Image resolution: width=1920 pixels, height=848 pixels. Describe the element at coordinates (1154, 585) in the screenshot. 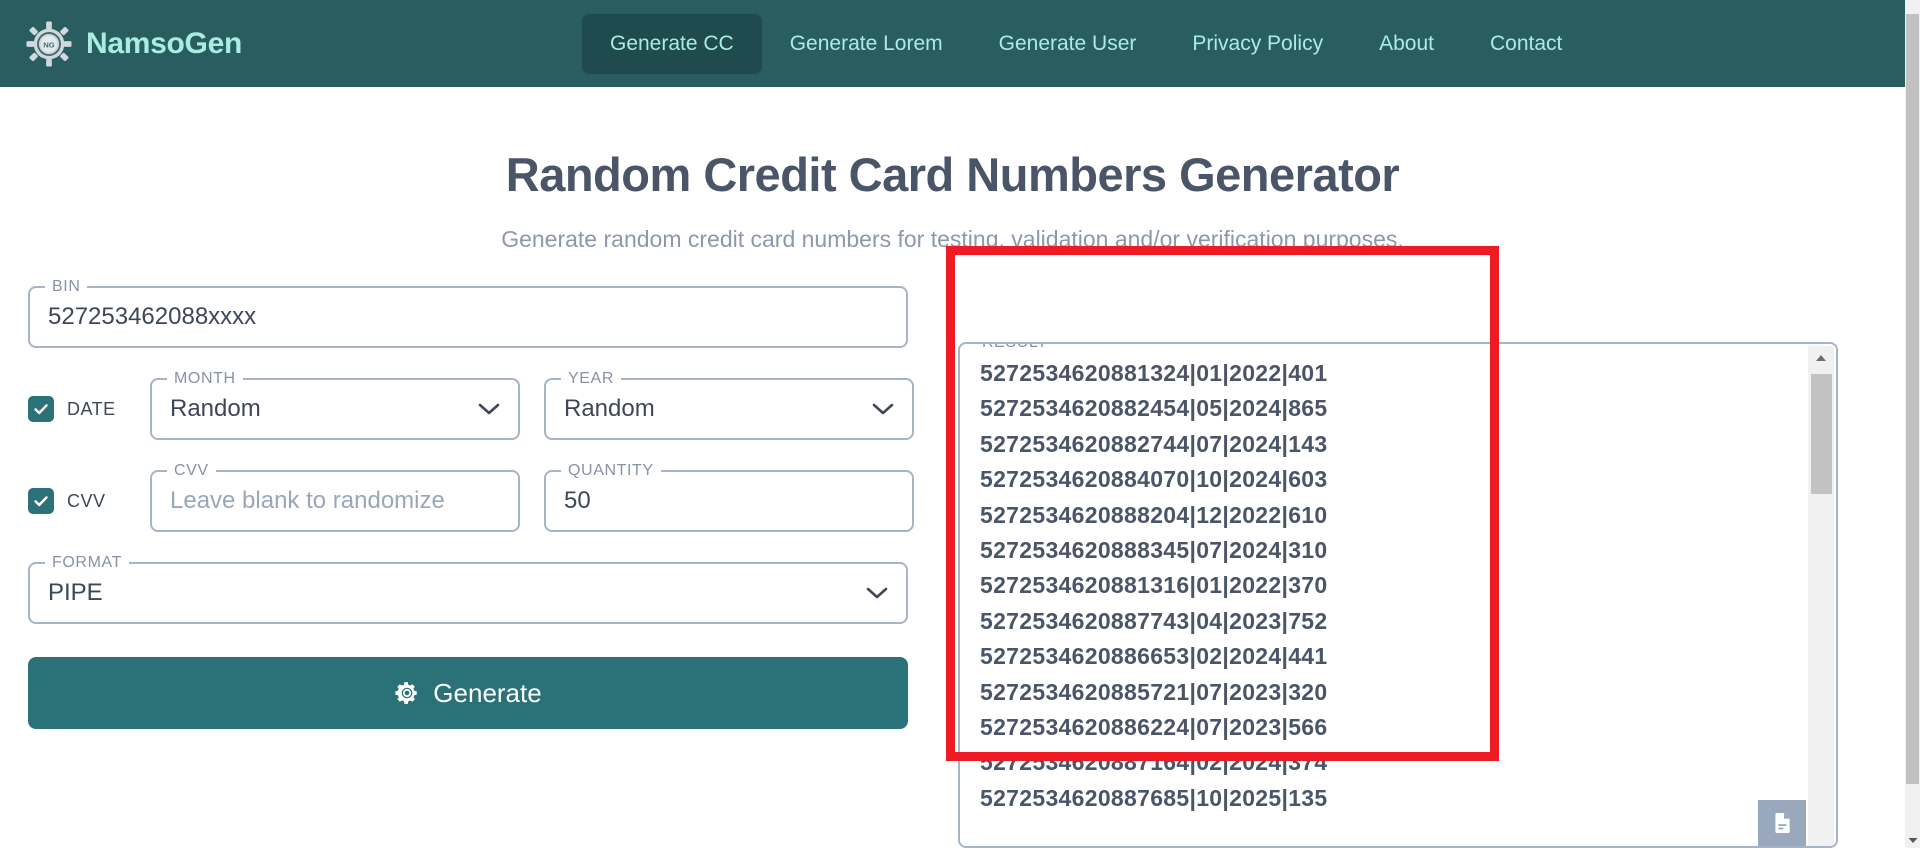

I see `result-line: 5272534620881316|01|2022|370` at that location.